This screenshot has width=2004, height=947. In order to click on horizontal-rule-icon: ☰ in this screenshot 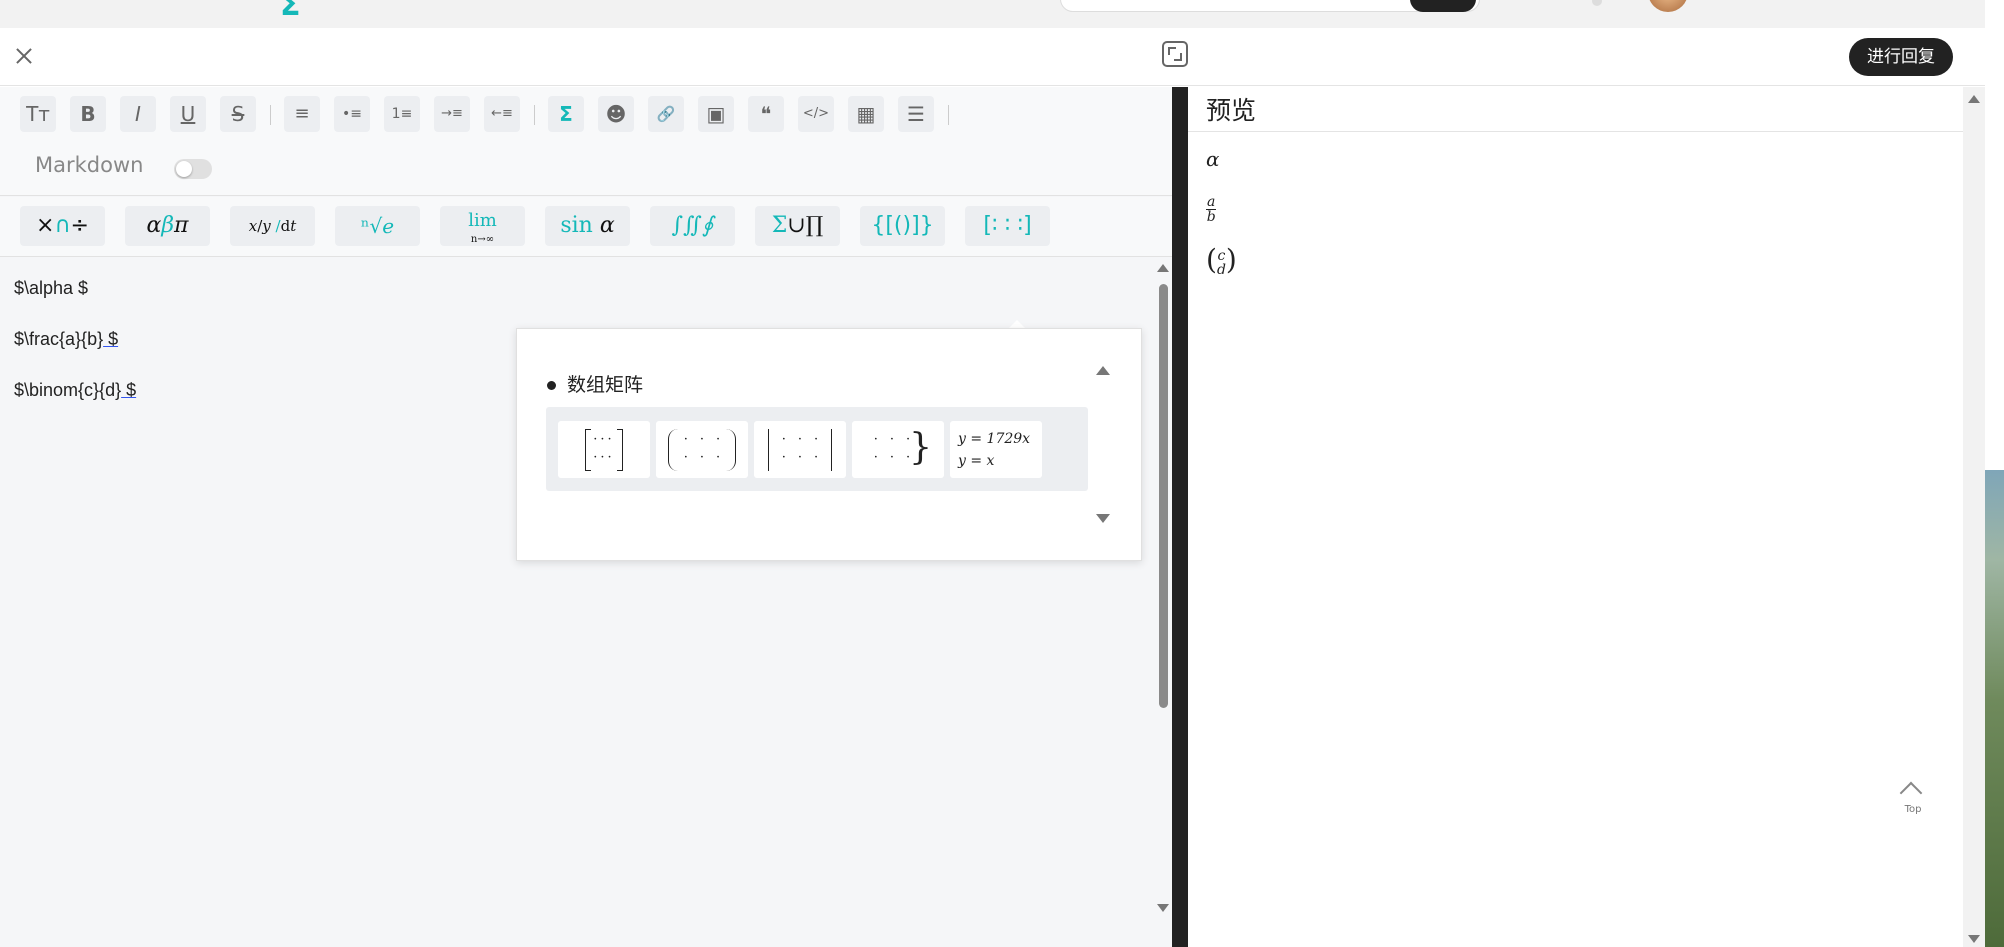, I will do `click(916, 114)`.